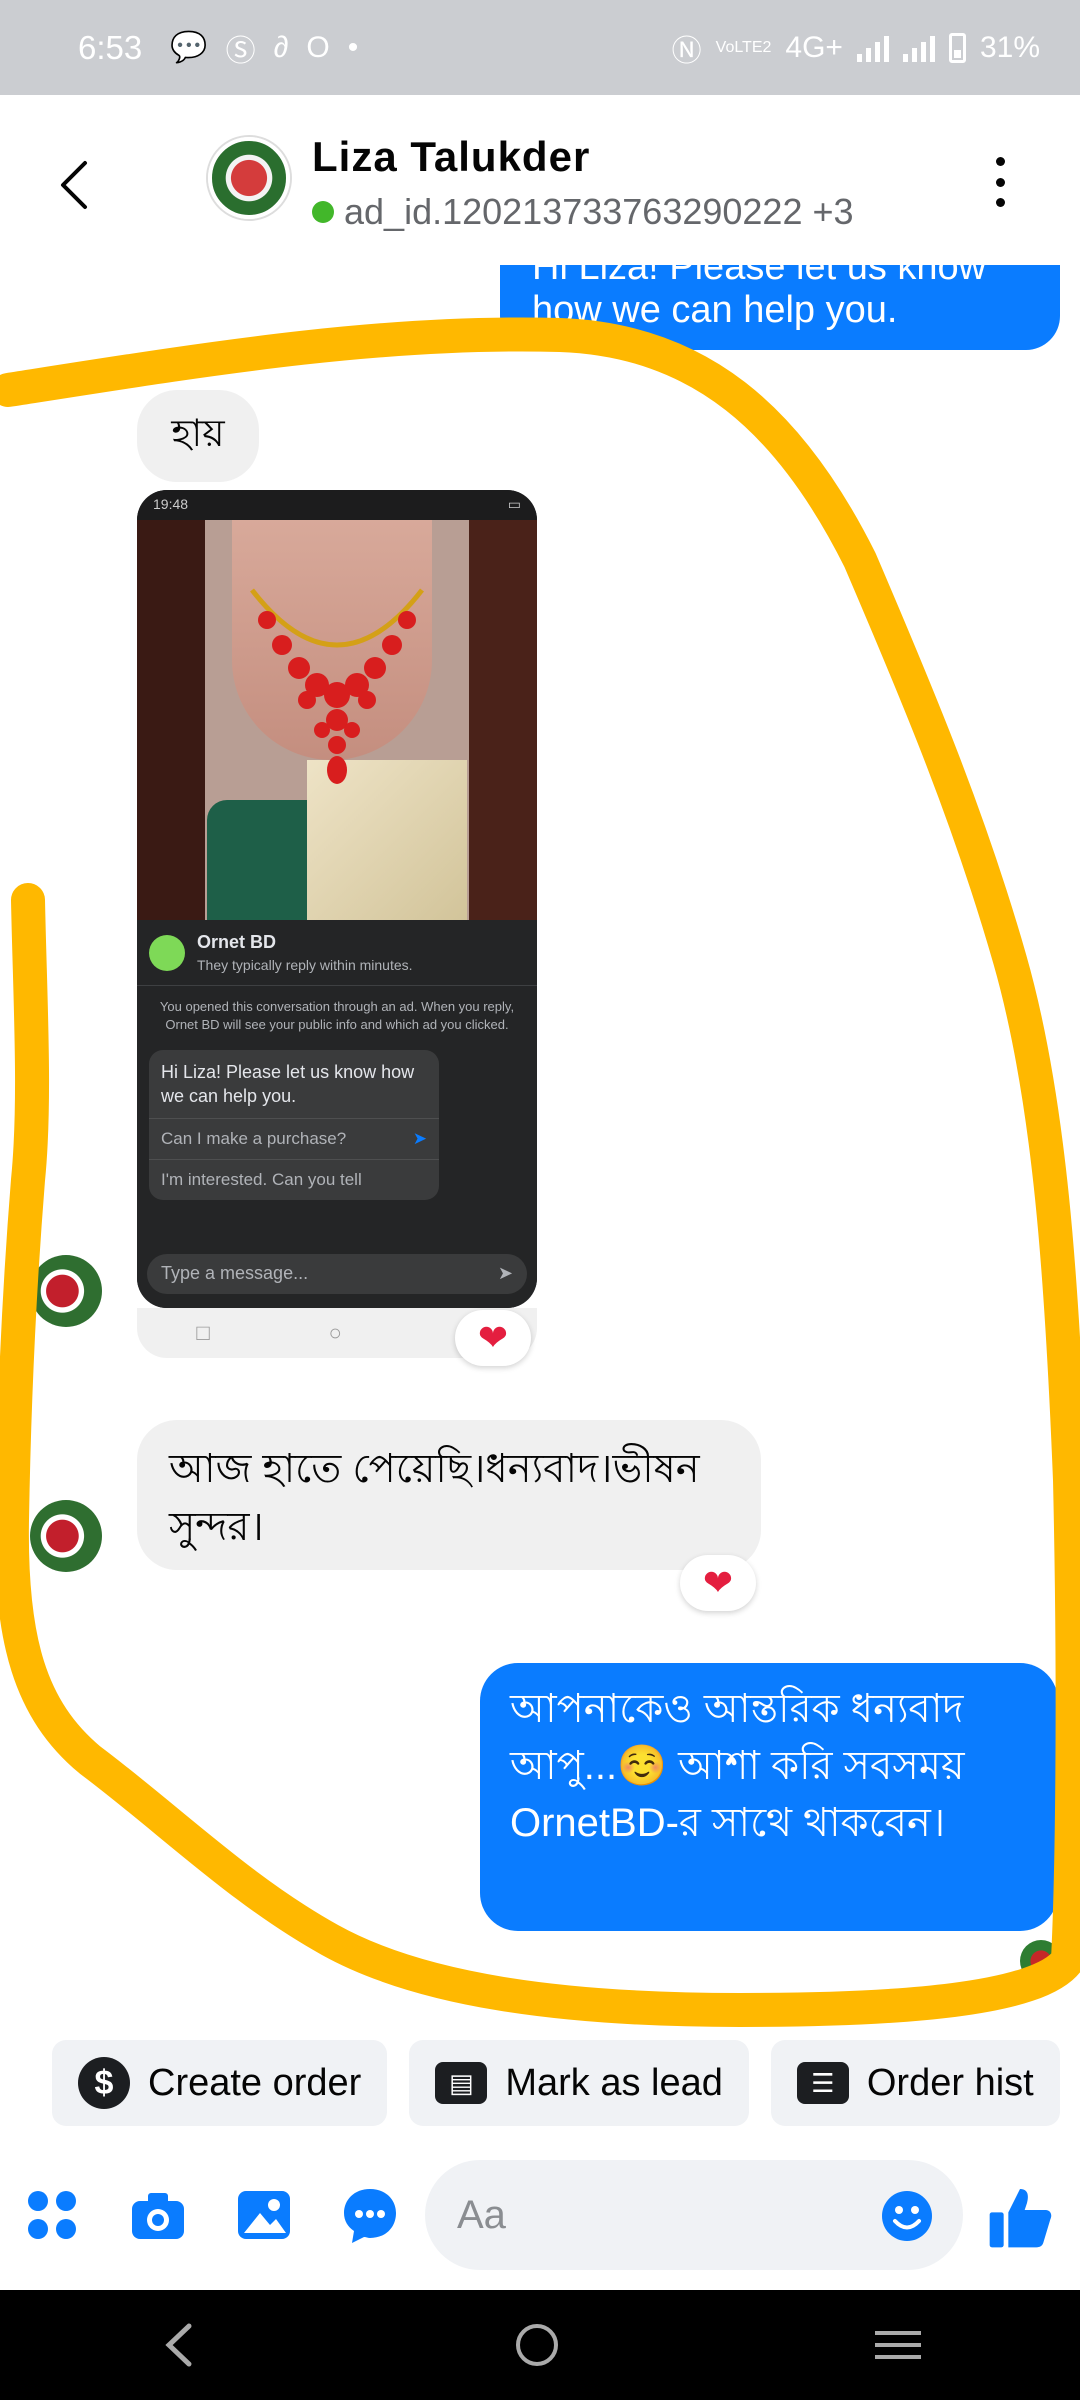 The height and width of the screenshot is (2400, 1080). What do you see at coordinates (323, 212) in the screenshot?
I see `online-indicator` at bounding box center [323, 212].